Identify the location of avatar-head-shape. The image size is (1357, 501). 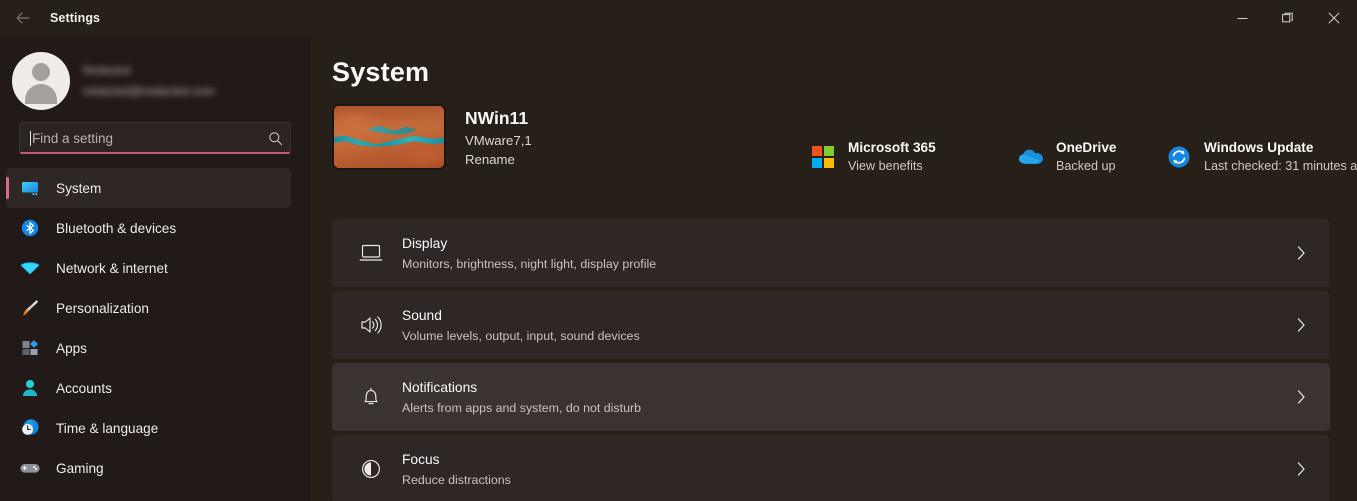
(41, 72).